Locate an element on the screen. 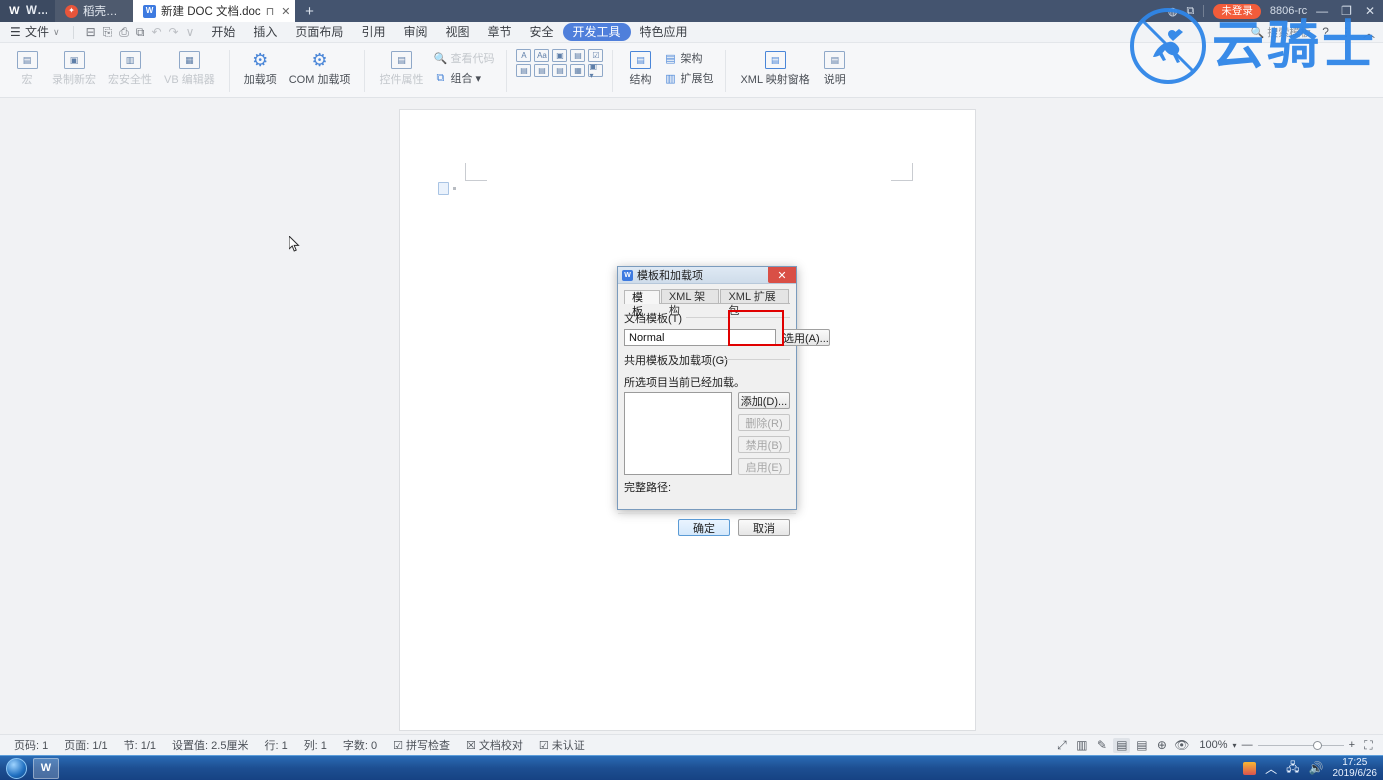  tab-wps-home: W WPS is located at coordinates (27, 11).